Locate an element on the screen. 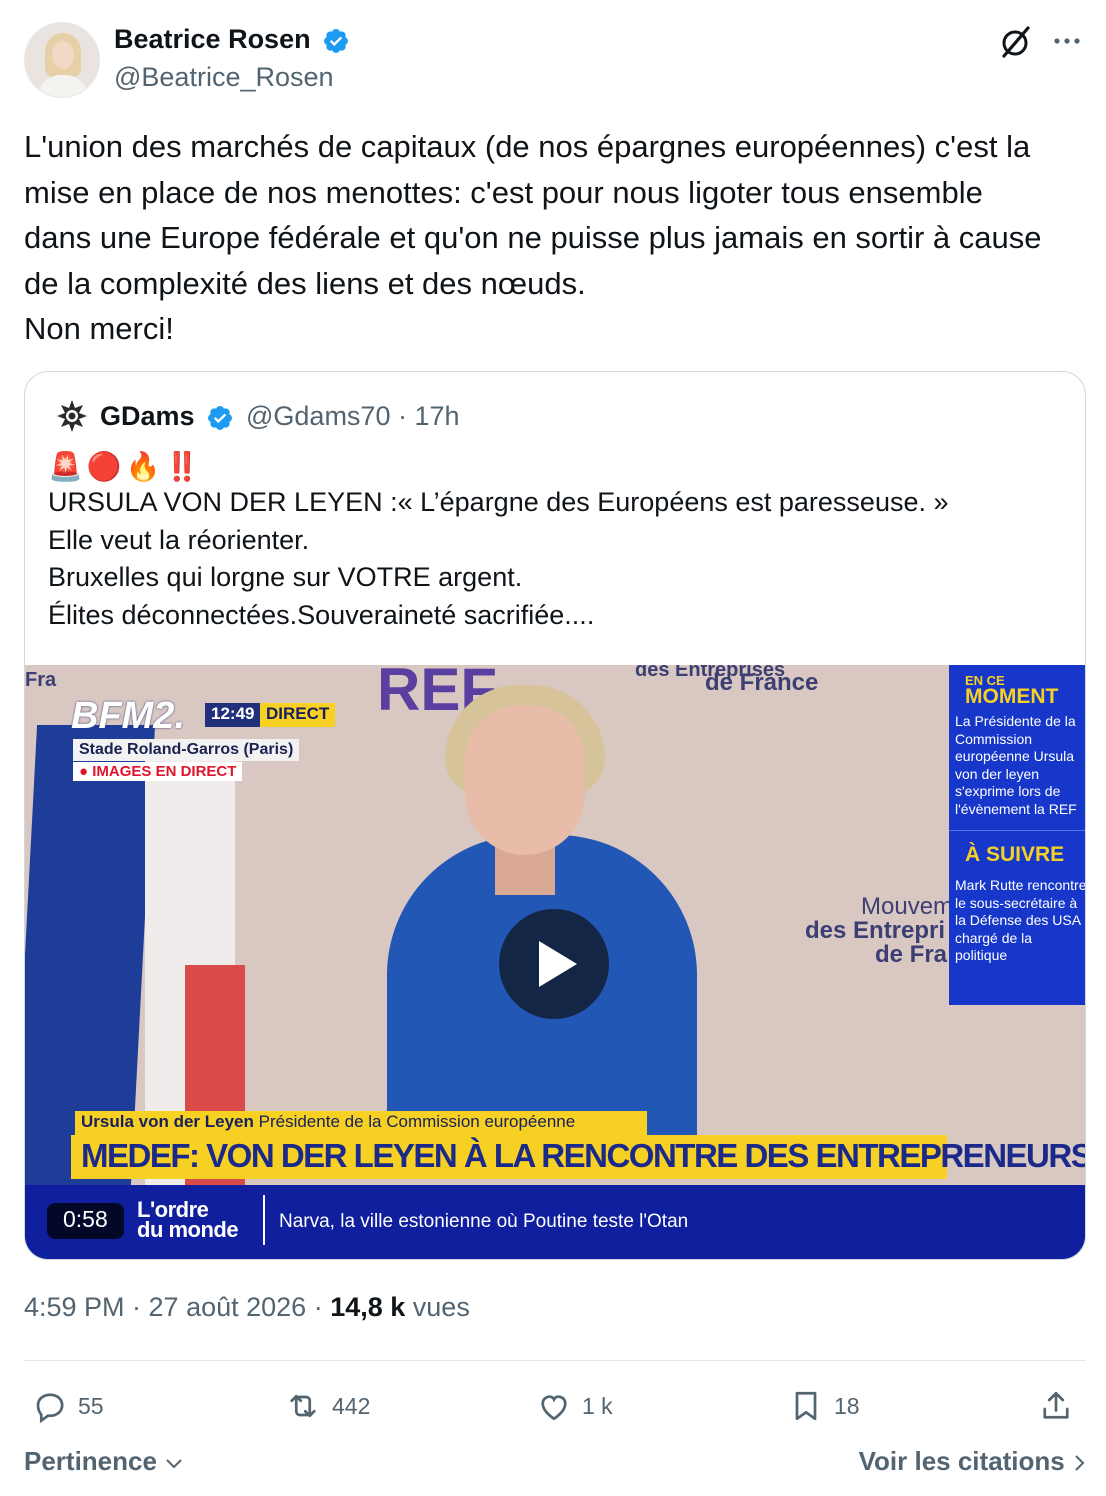 This screenshot has height=1496, width=1106. bookmark-icon is located at coordinates (806, 1406).